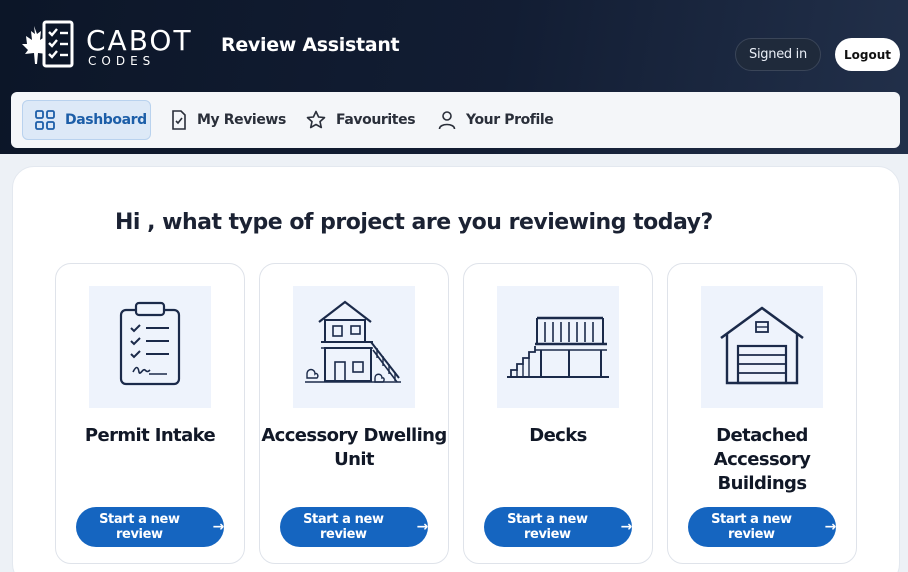 This screenshot has width=908, height=572. I want to click on nav-label-dashboard: Dashboard, so click(106, 120).